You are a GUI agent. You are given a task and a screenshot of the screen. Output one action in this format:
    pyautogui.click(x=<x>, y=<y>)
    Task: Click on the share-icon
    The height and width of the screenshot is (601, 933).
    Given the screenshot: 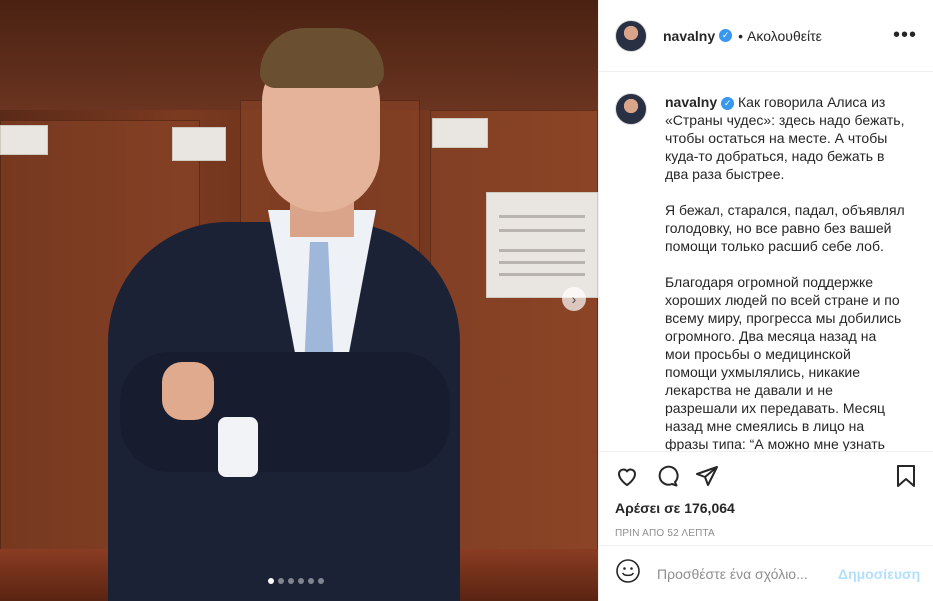 What is the action you would take?
    pyautogui.click(x=715, y=476)
    